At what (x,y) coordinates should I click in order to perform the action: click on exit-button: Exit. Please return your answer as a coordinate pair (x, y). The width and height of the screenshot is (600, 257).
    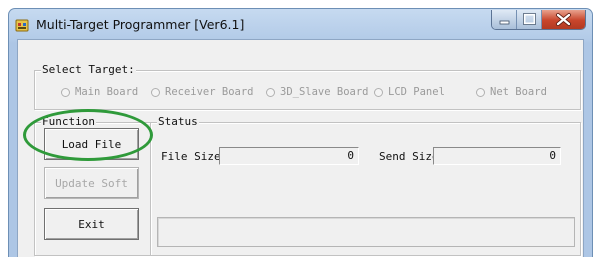
    Looking at the image, I should click on (91, 224).